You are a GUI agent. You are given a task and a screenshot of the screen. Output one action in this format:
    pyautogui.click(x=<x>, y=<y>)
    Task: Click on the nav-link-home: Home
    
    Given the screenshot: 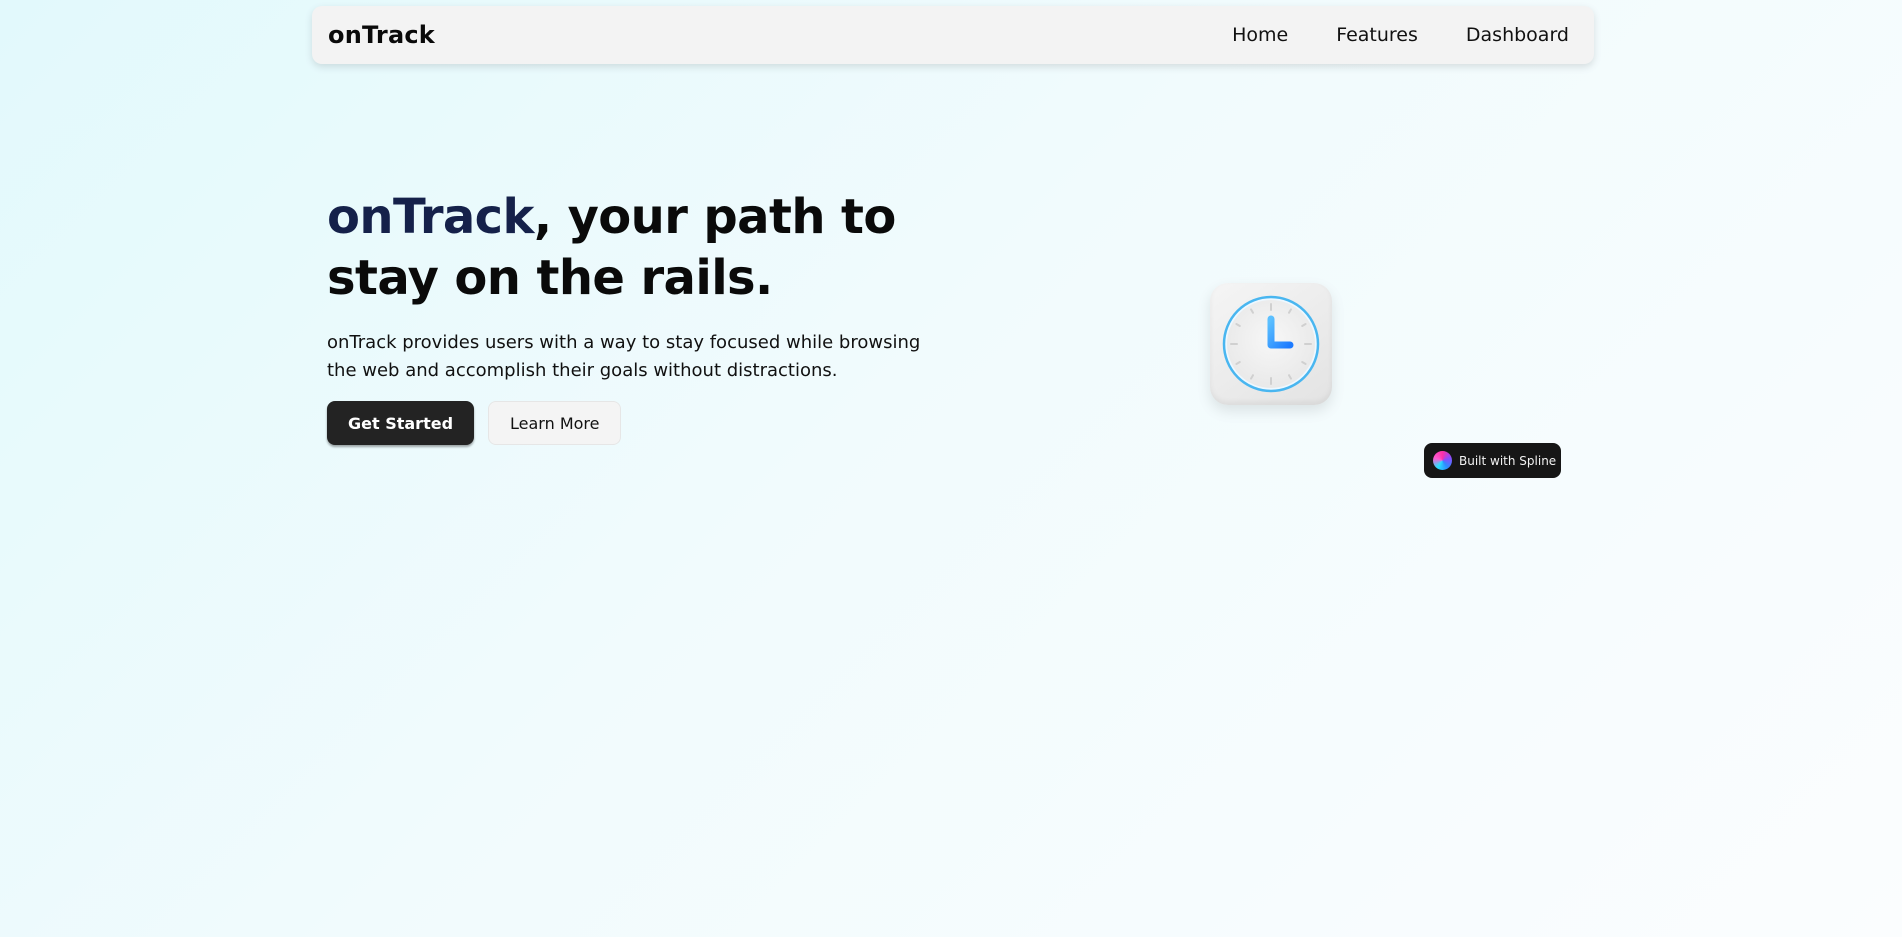 What is the action you would take?
    pyautogui.click(x=1260, y=35)
    